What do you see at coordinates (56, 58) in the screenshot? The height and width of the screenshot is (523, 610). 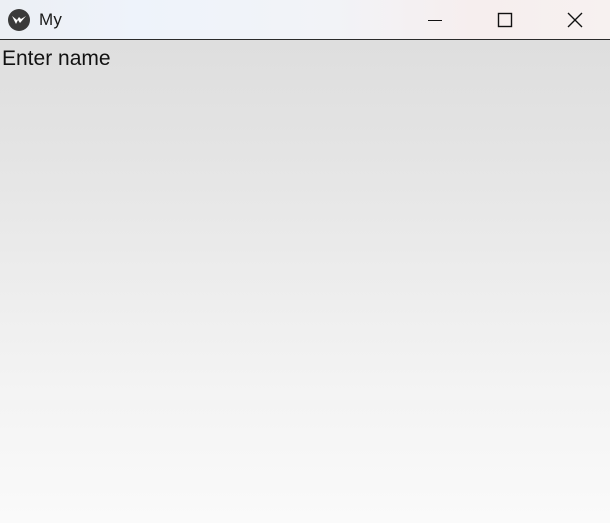 I see `enter-name-label: Enter name` at bounding box center [56, 58].